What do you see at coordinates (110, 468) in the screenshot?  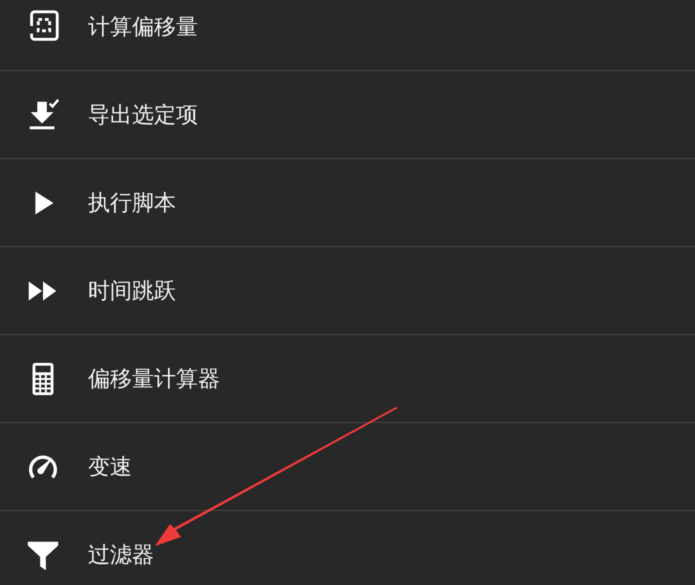 I see `menu-item-label: 变速` at bounding box center [110, 468].